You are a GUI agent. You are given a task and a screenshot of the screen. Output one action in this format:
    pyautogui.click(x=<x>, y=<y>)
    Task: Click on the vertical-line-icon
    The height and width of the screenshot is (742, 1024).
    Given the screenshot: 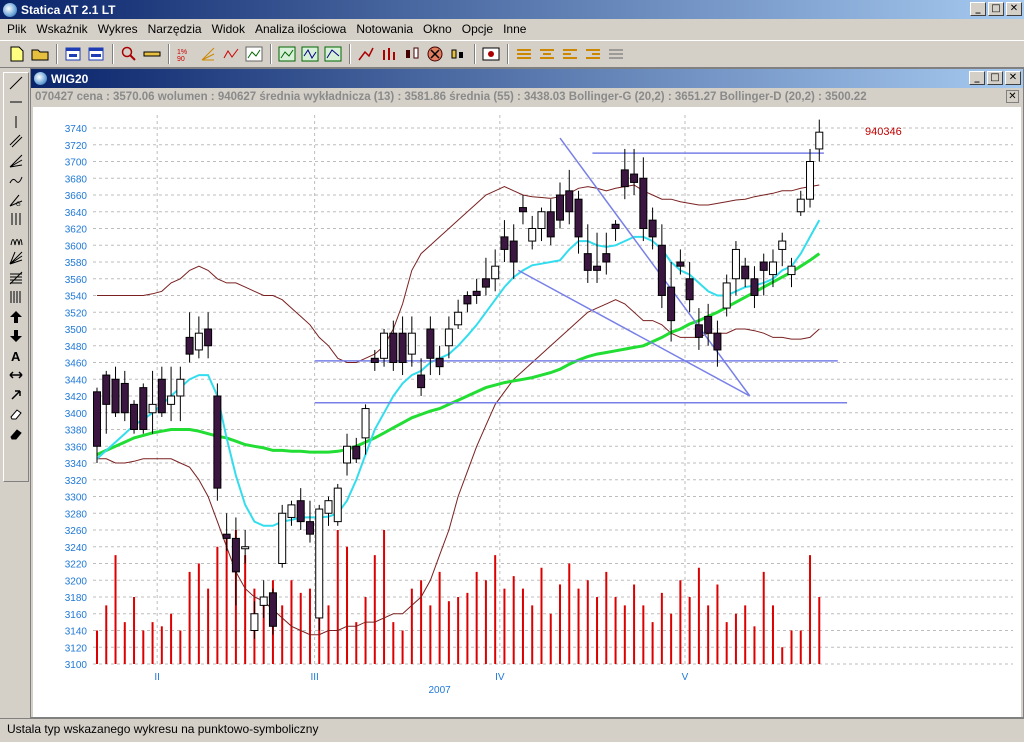 What is the action you would take?
    pyautogui.click(x=16, y=122)
    